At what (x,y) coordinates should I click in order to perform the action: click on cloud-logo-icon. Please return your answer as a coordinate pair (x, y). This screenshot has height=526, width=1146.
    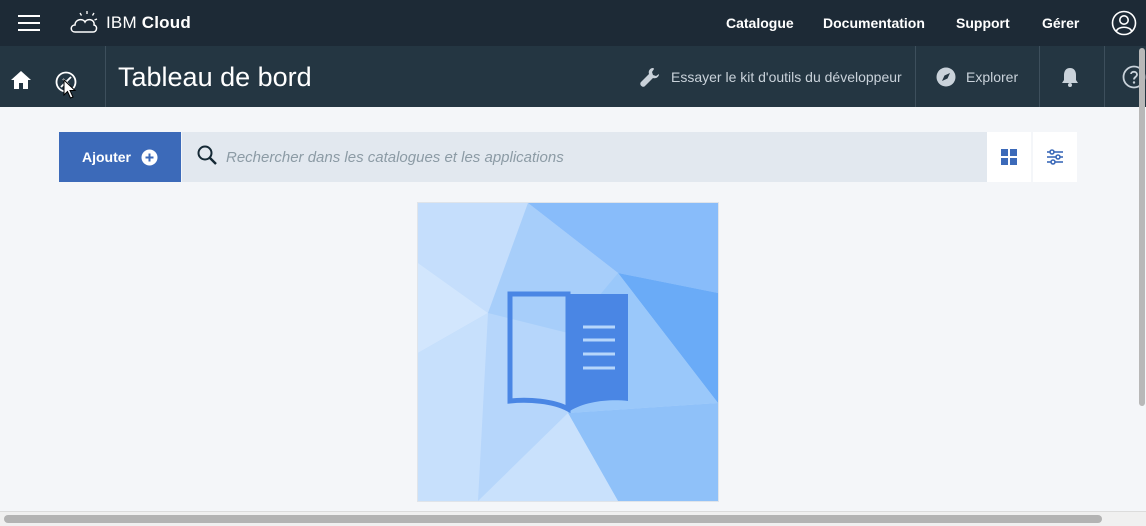
    Looking at the image, I should click on (84, 22).